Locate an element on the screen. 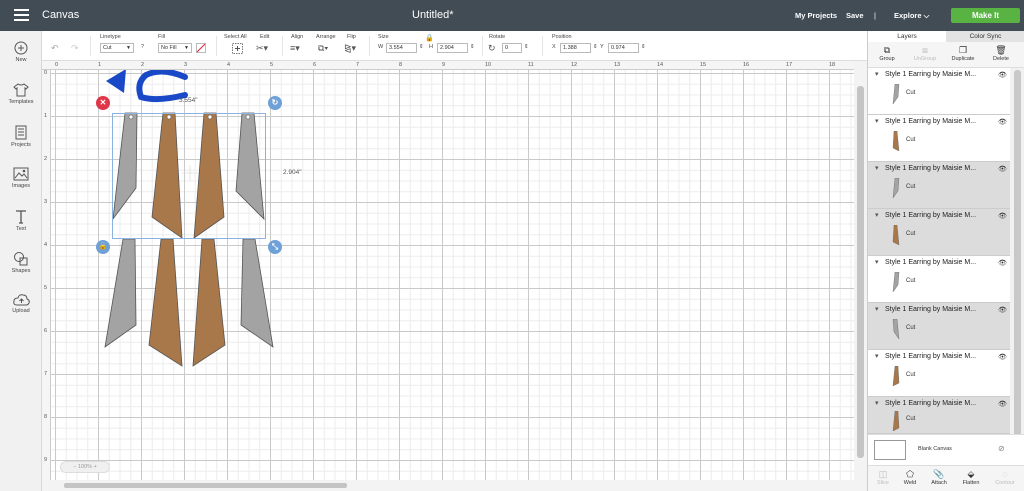 The image size is (1024, 491). layers-scrollbar-thumb is located at coordinates (1017, 266).